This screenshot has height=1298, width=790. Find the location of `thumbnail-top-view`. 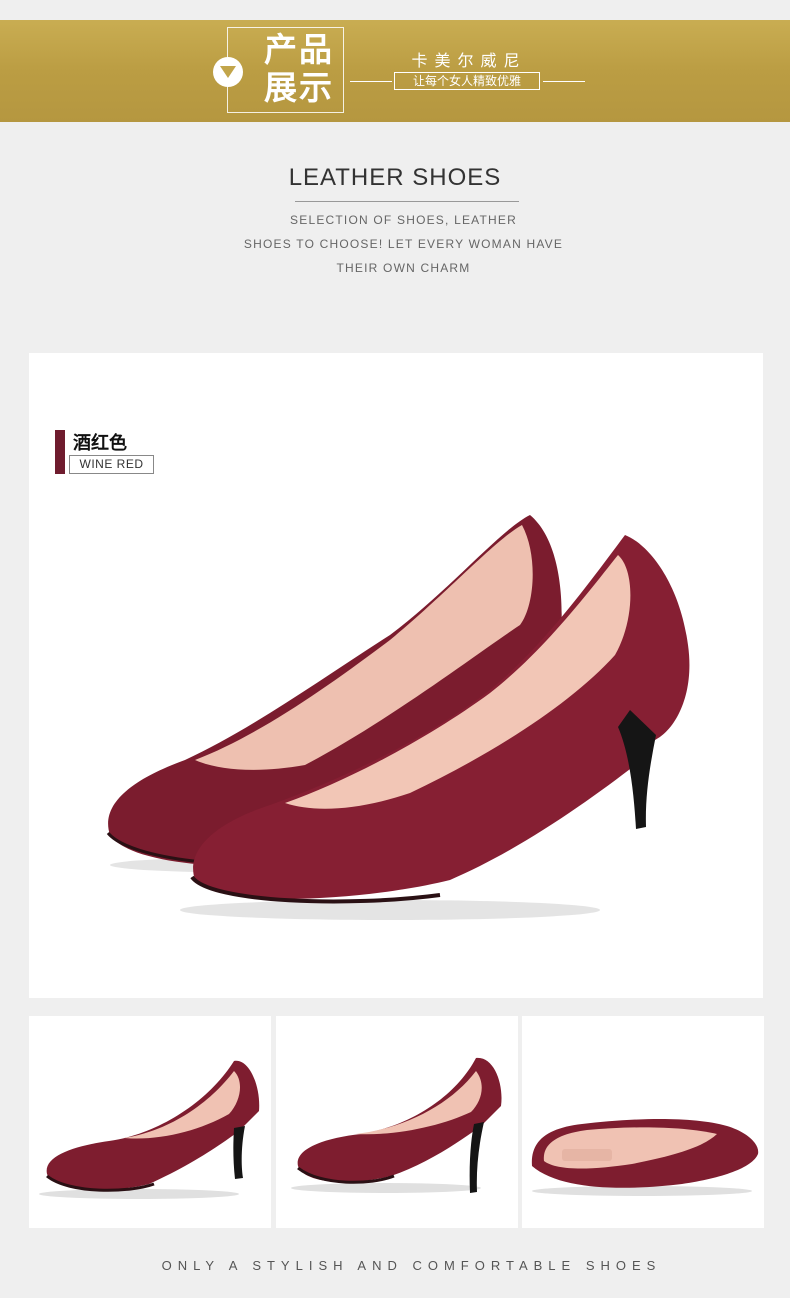

thumbnail-top-view is located at coordinates (643, 1122).